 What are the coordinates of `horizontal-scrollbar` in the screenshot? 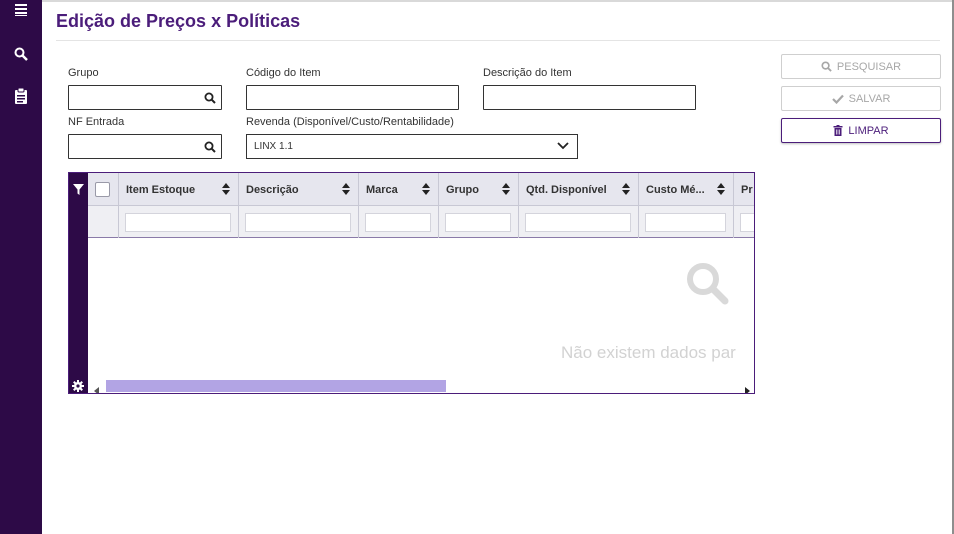 It's located at (421, 385).